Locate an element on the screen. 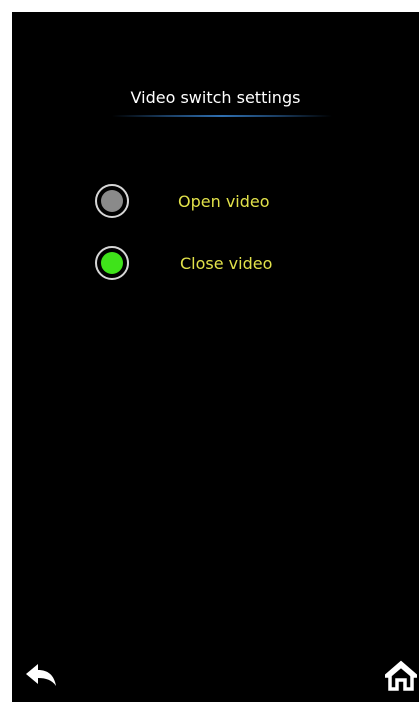 The image size is (419, 702). title-divider is located at coordinates (222, 116).